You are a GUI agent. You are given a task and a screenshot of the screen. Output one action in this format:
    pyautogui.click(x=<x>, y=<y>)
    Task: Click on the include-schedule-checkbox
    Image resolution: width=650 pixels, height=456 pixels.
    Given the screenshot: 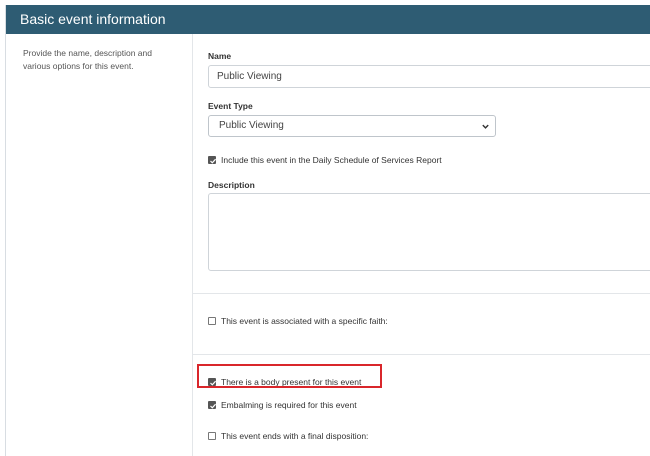 What is the action you would take?
    pyautogui.click(x=212, y=160)
    